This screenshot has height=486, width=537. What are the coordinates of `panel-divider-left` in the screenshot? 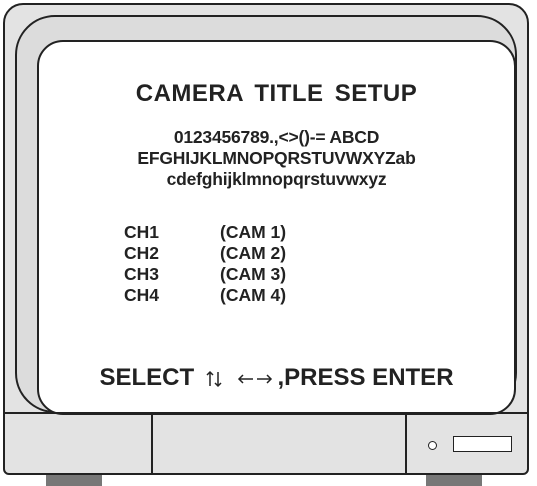 It's located at (152, 443).